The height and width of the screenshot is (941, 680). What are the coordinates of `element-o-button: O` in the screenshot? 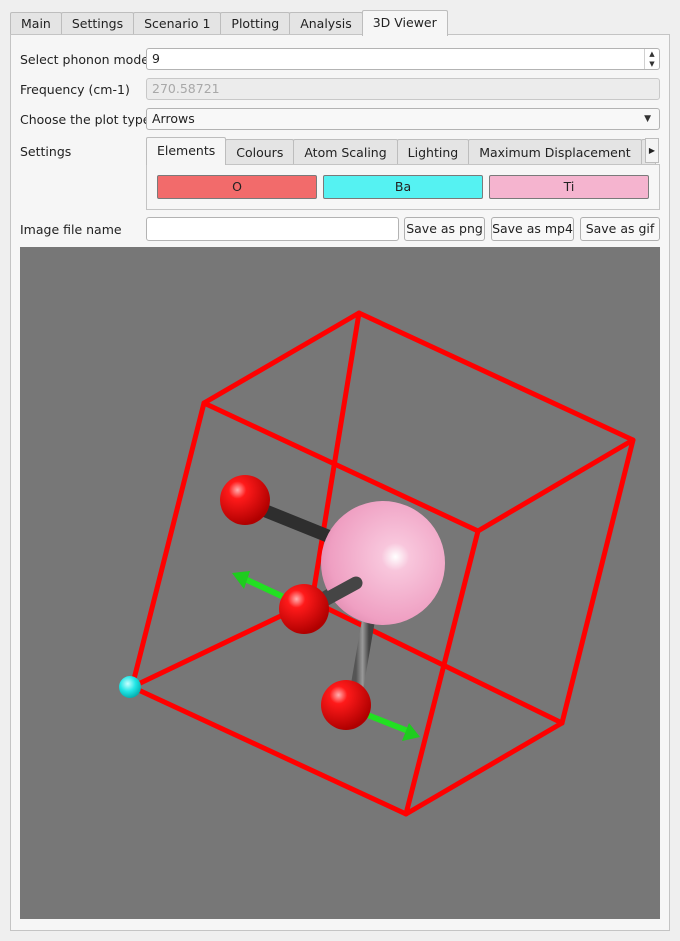 It's located at (237, 187).